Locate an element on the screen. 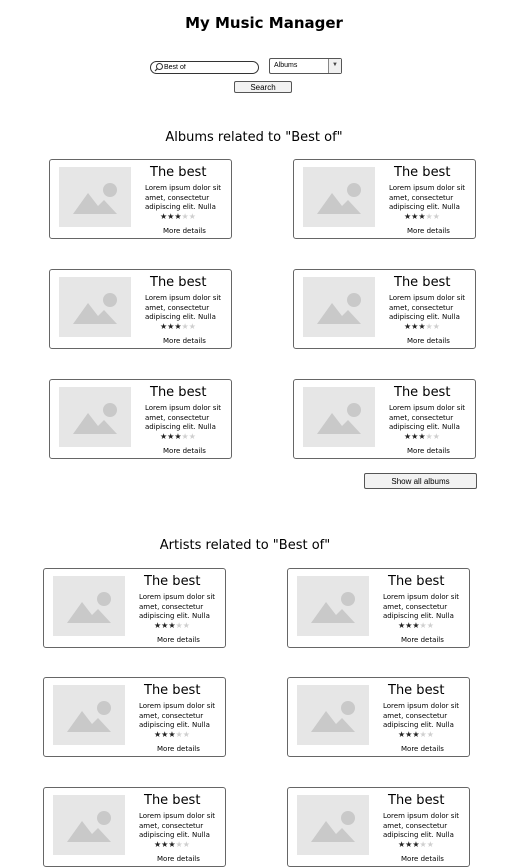 The height and width of the screenshot is (867, 528). category-select: Albums ▼ is located at coordinates (305, 66).